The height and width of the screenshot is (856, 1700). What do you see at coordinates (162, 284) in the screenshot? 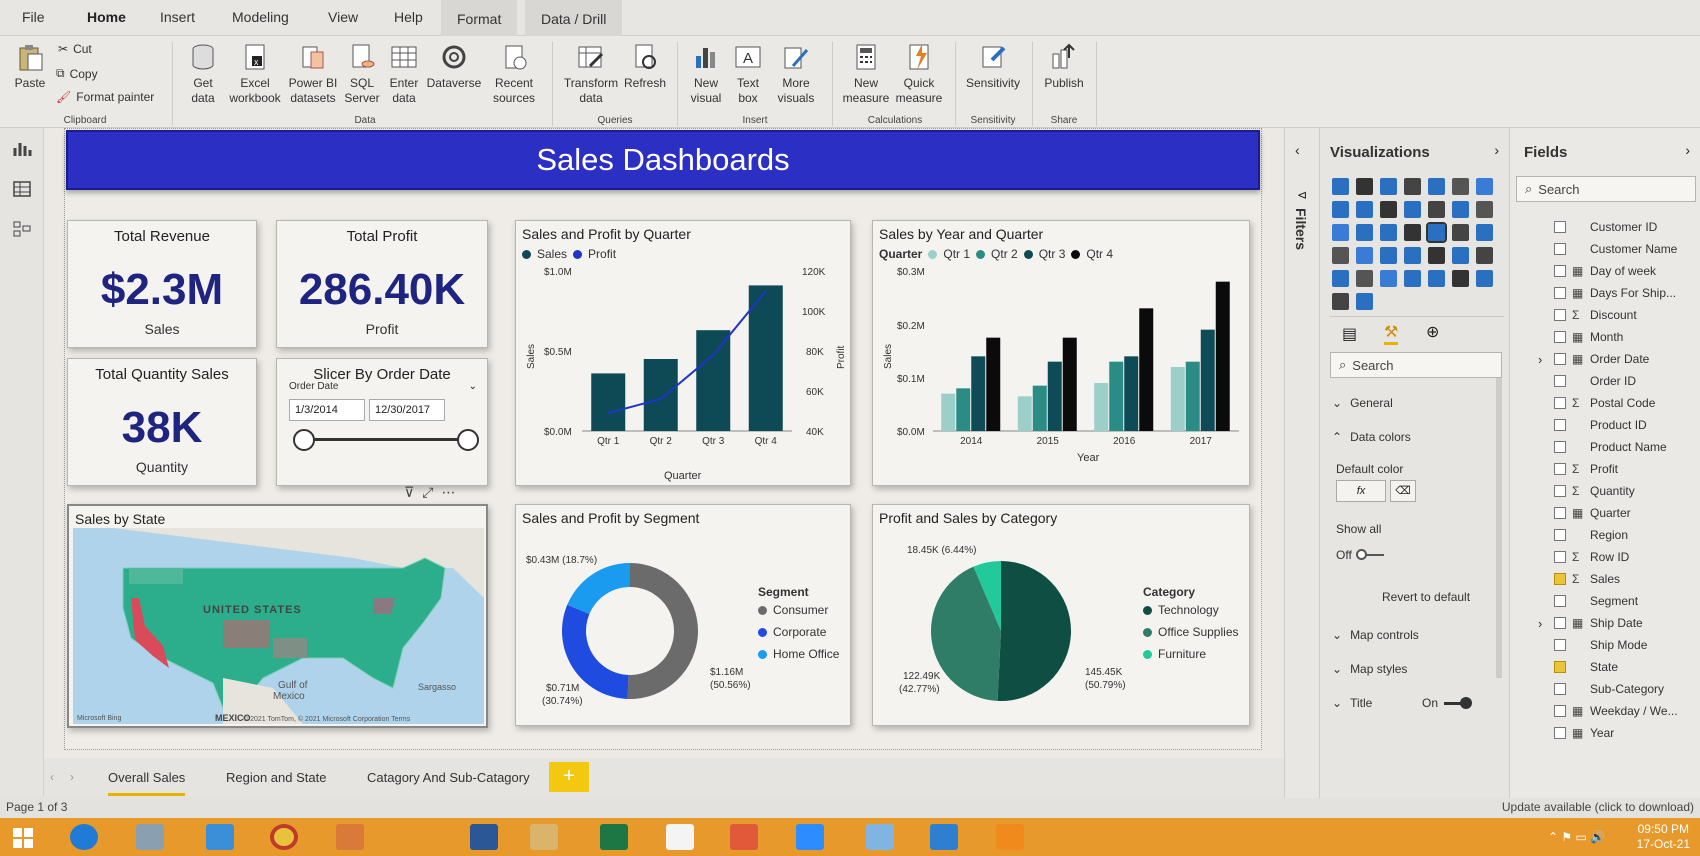
I see `kpi-card-revenue: Total Revenue $2.3M Sales` at bounding box center [162, 284].